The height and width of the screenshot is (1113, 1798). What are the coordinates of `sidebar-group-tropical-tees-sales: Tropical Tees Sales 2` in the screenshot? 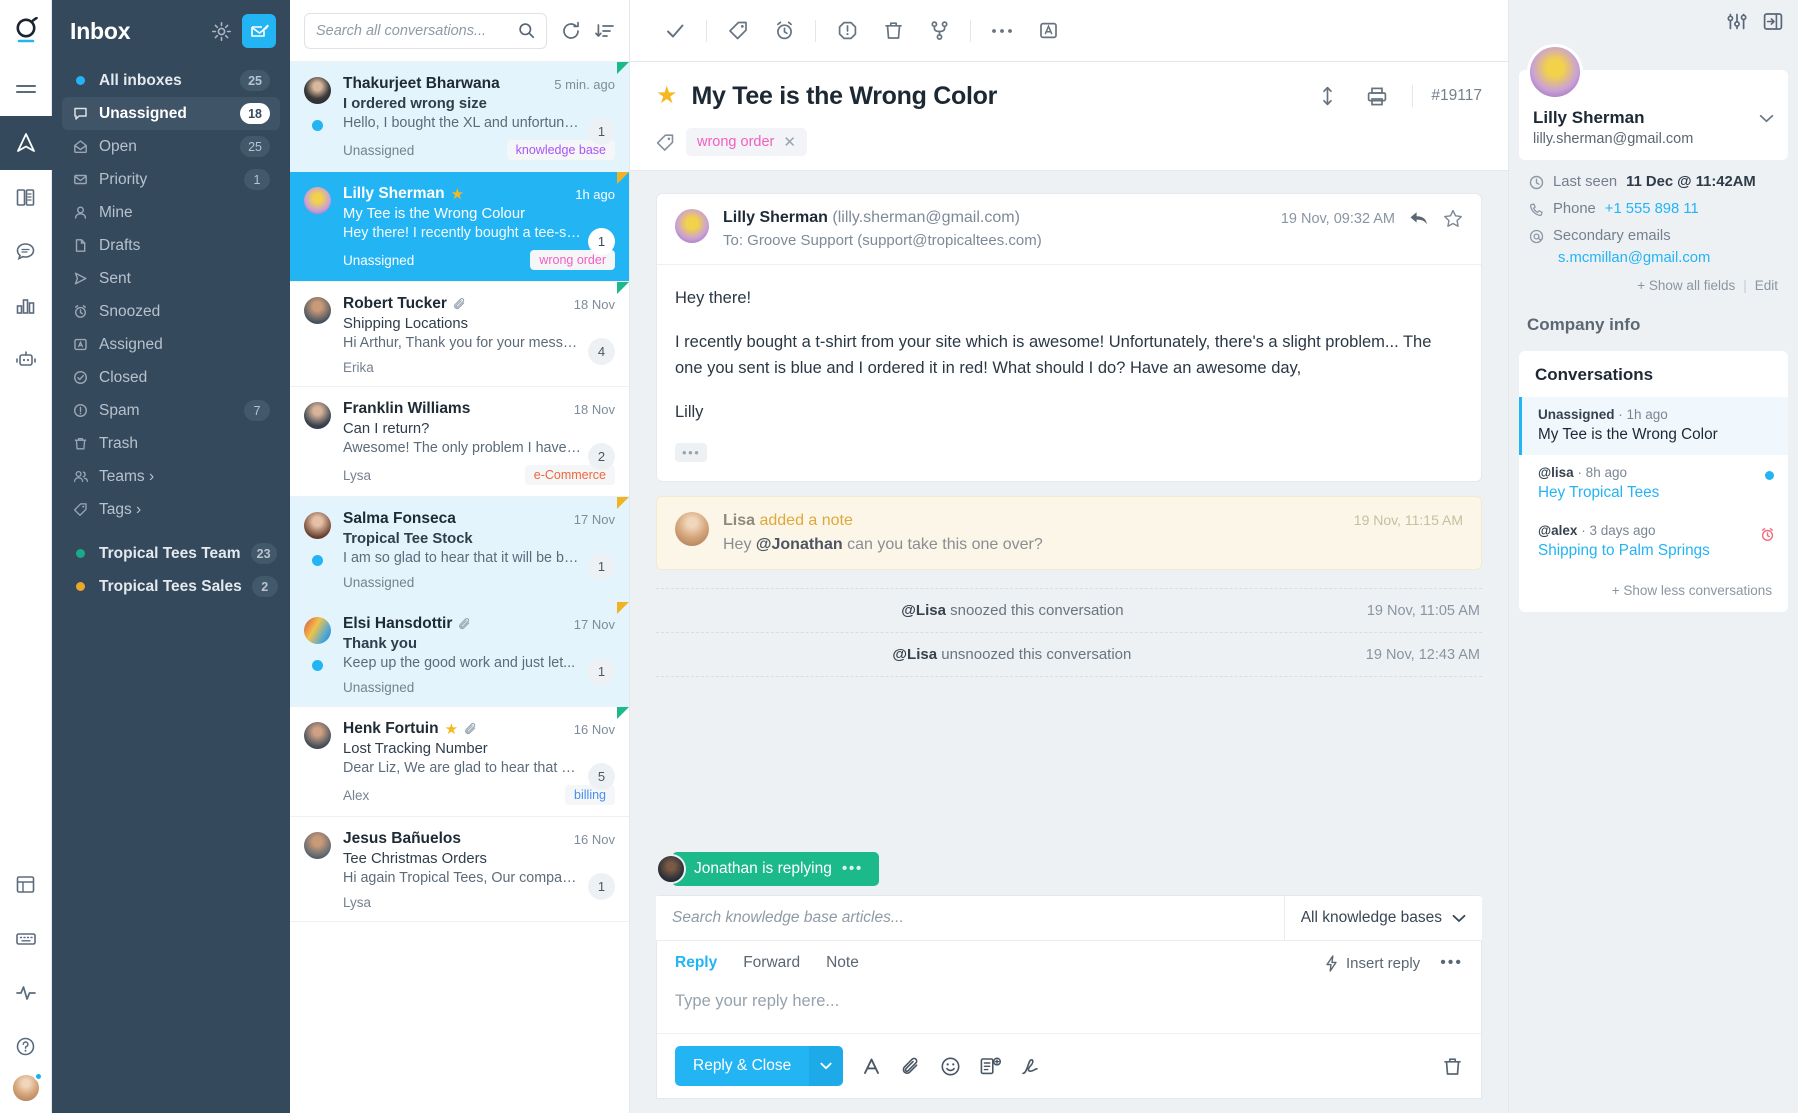 It's located at (171, 586).